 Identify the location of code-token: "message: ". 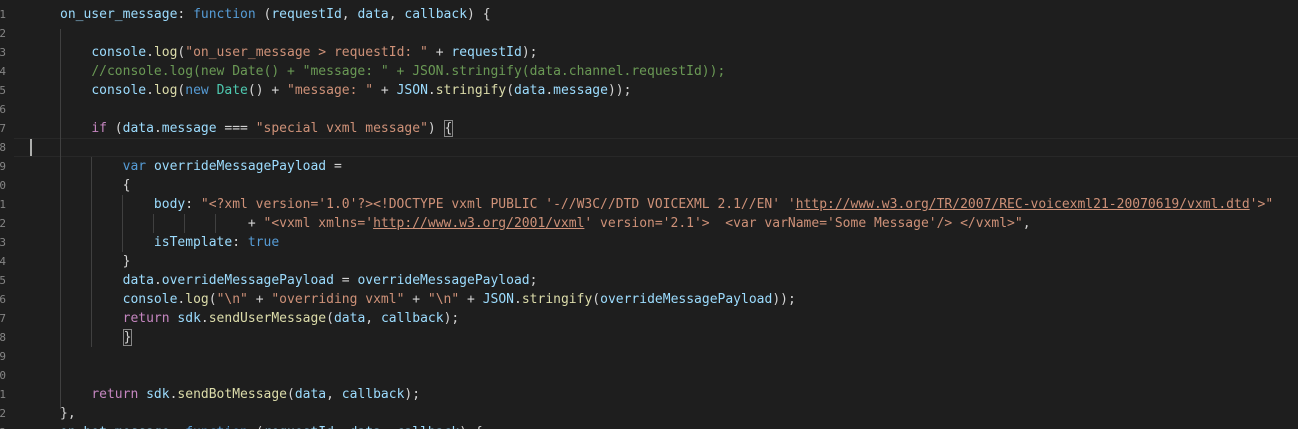
(330, 90).